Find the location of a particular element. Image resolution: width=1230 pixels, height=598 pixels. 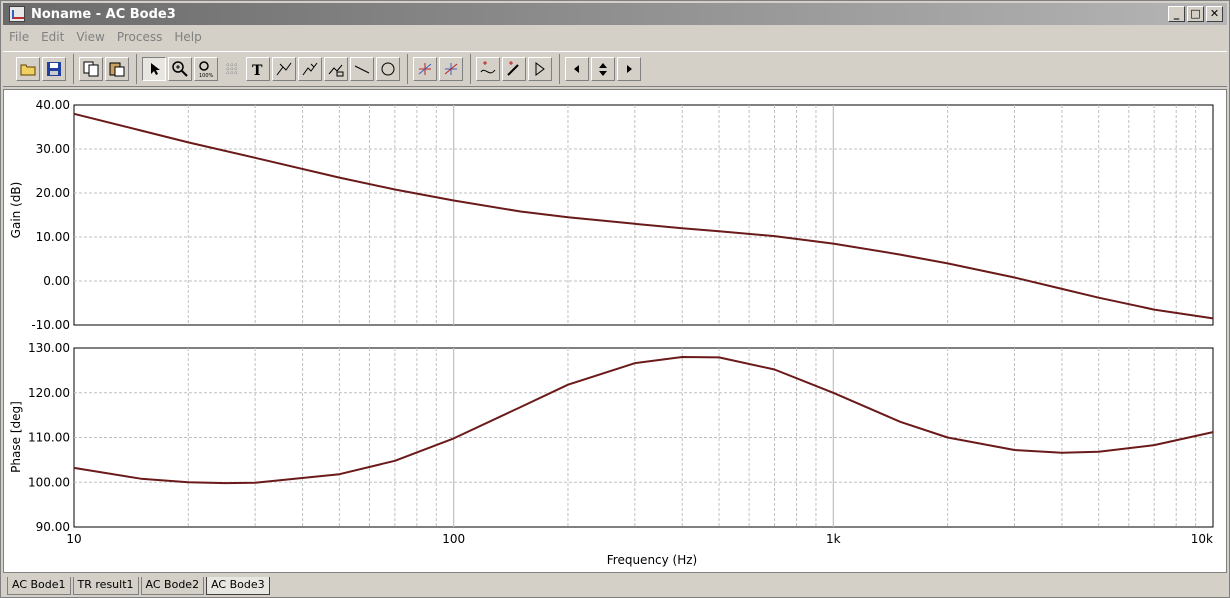

tab-ac-bode1: AC Bode1 is located at coordinates (39, 586).